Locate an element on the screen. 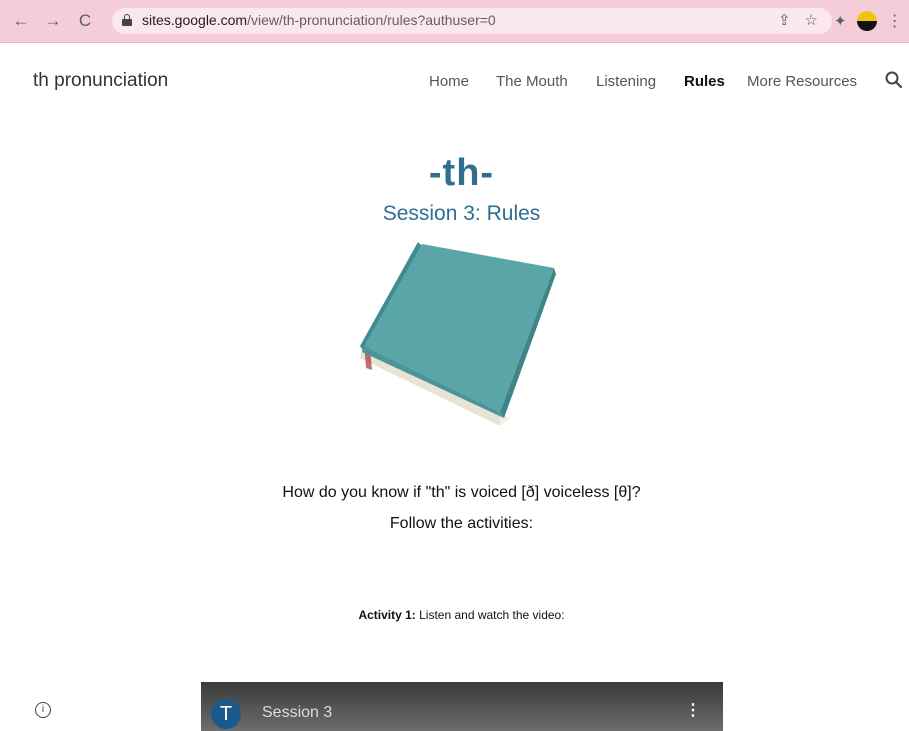  reload-icon: C is located at coordinates (85, 21).